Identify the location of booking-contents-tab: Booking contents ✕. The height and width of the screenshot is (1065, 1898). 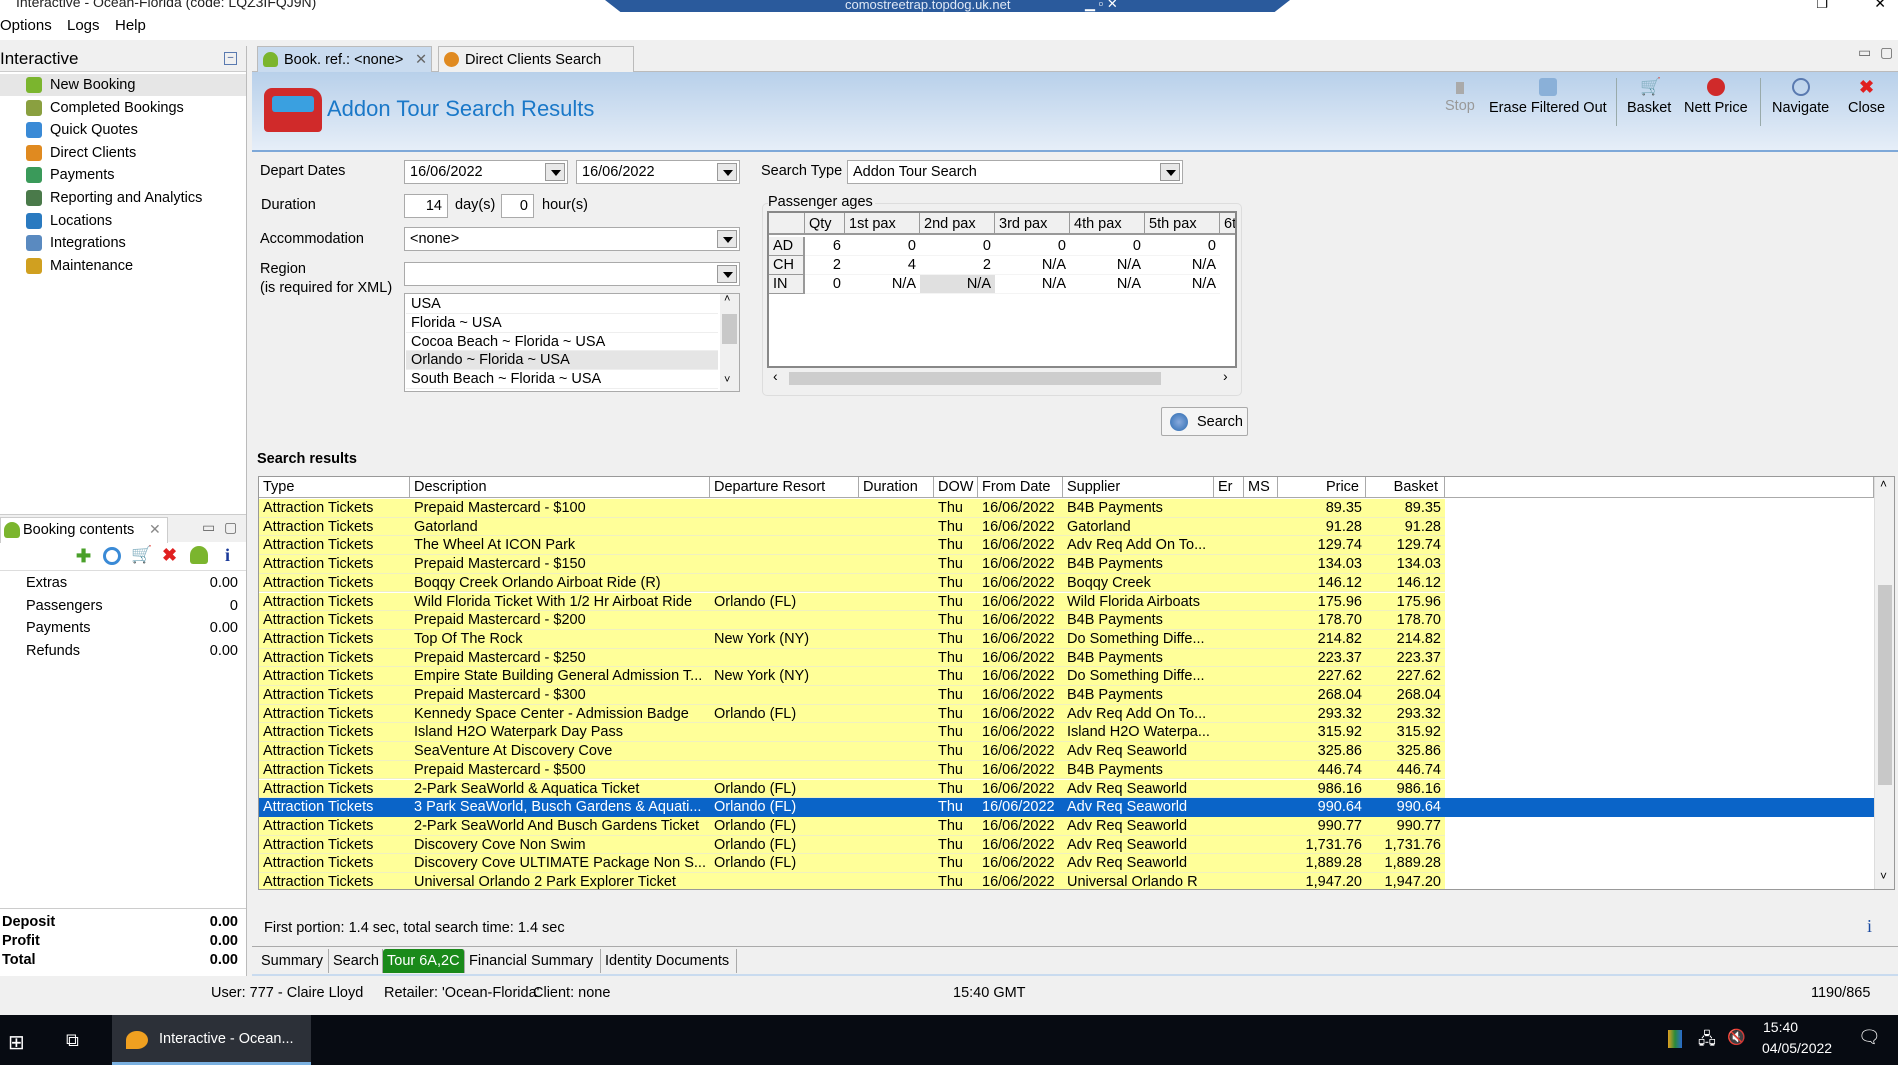
(84, 530).